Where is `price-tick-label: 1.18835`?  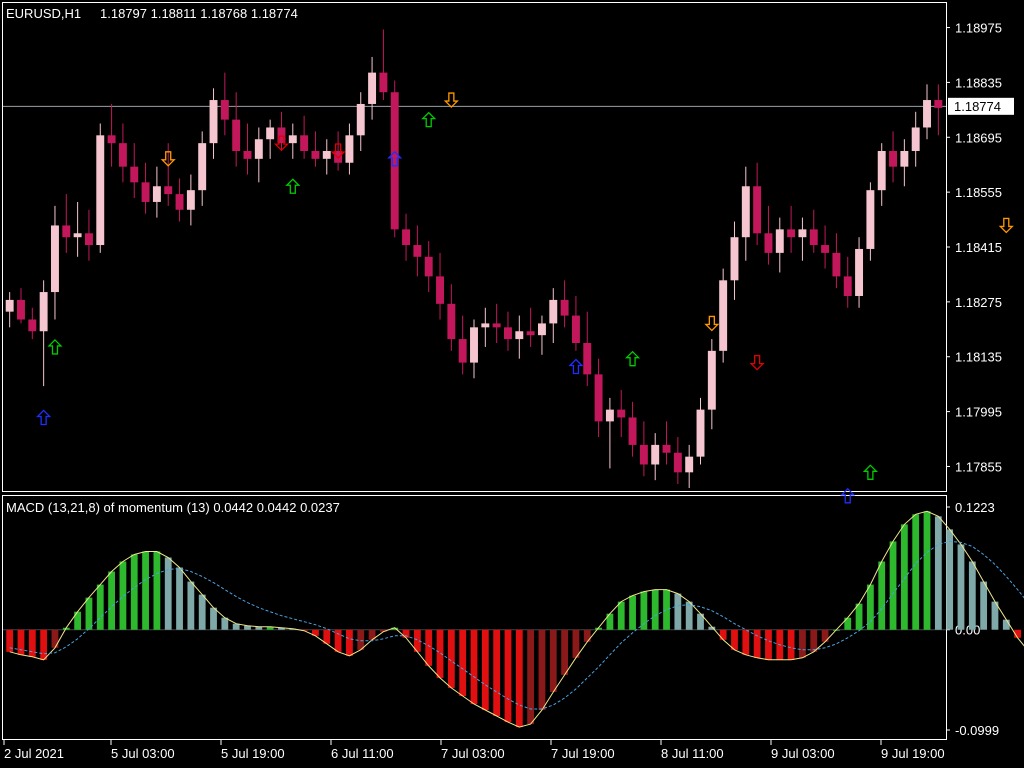
price-tick-label: 1.18835 is located at coordinates (978, 82).